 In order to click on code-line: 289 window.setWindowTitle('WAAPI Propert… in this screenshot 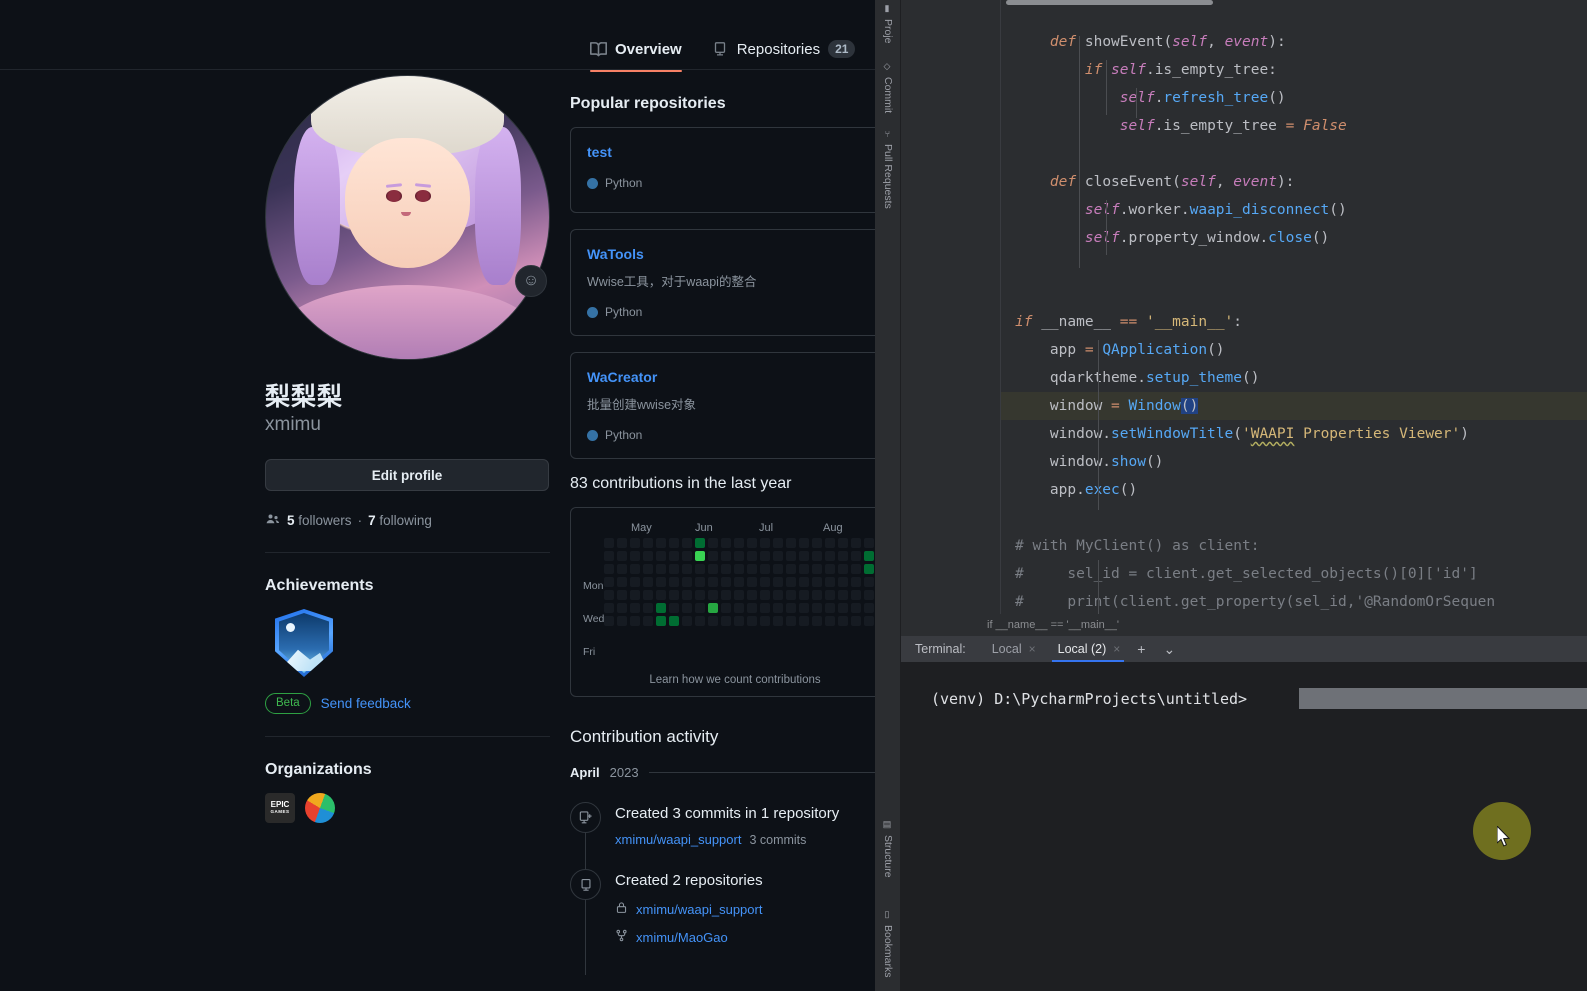, I will do `click(1294, 434)`.